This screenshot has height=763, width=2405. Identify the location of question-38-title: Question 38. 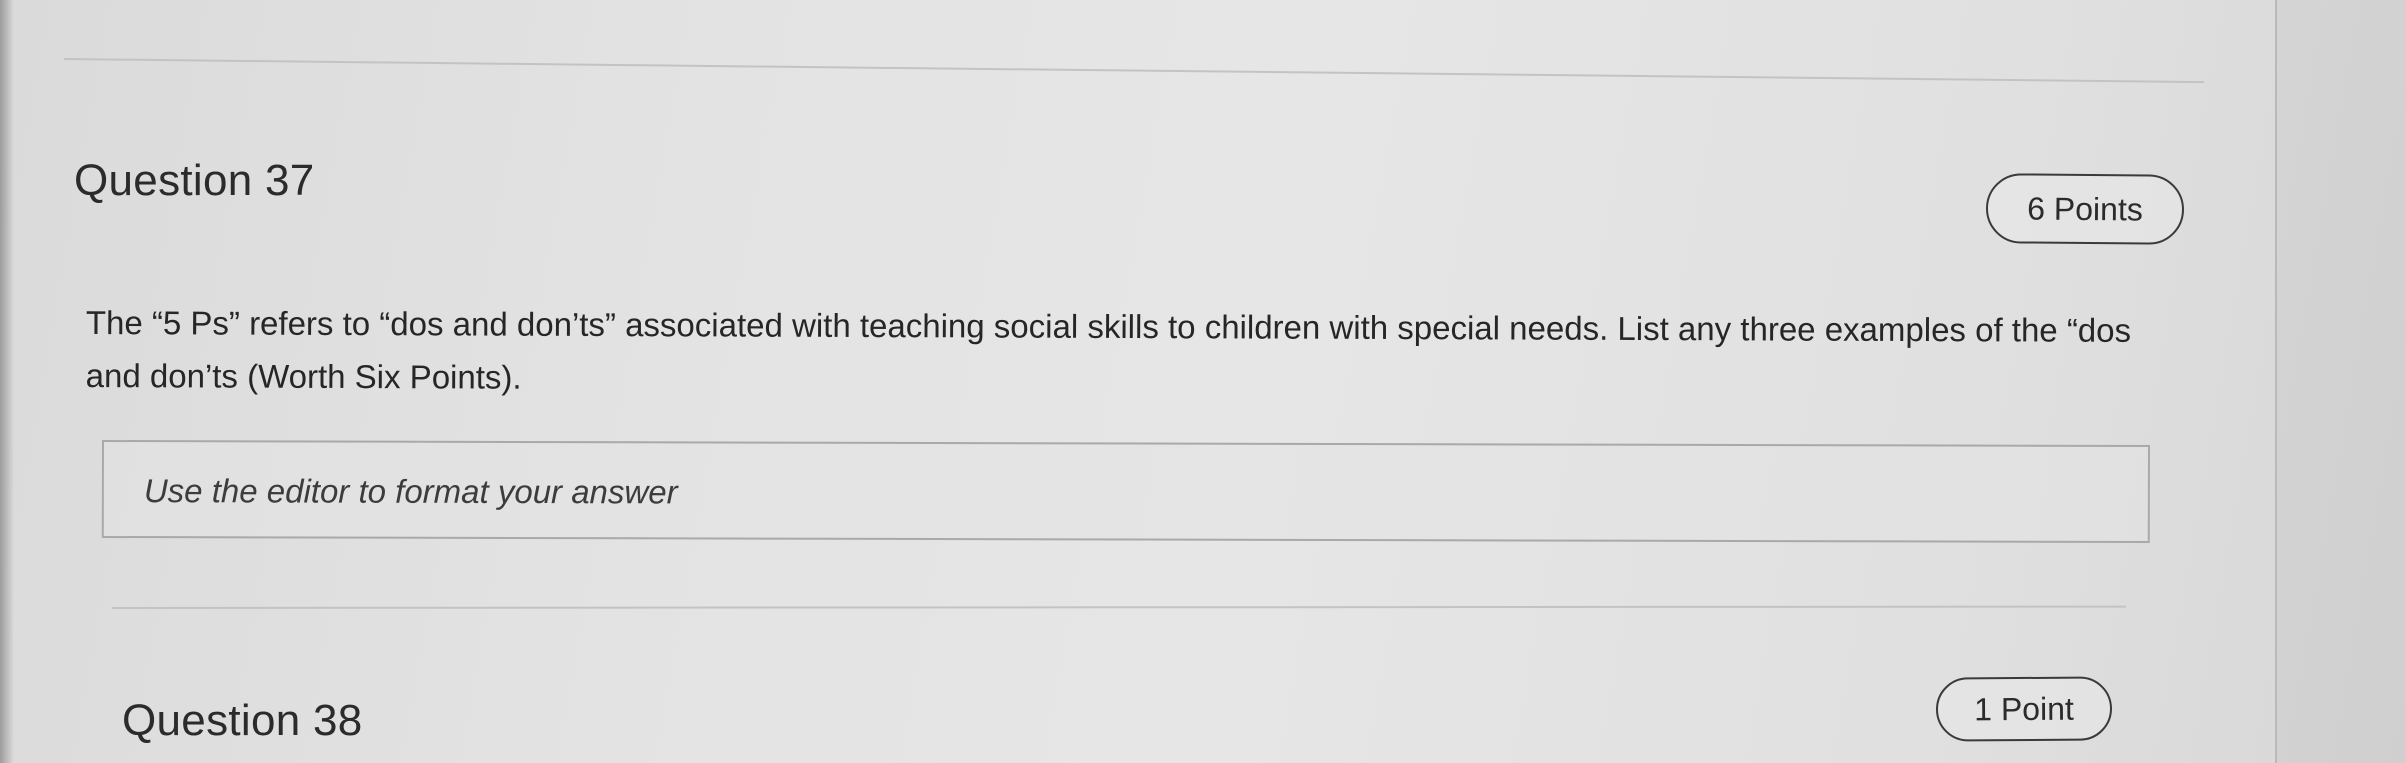
(242, 720).